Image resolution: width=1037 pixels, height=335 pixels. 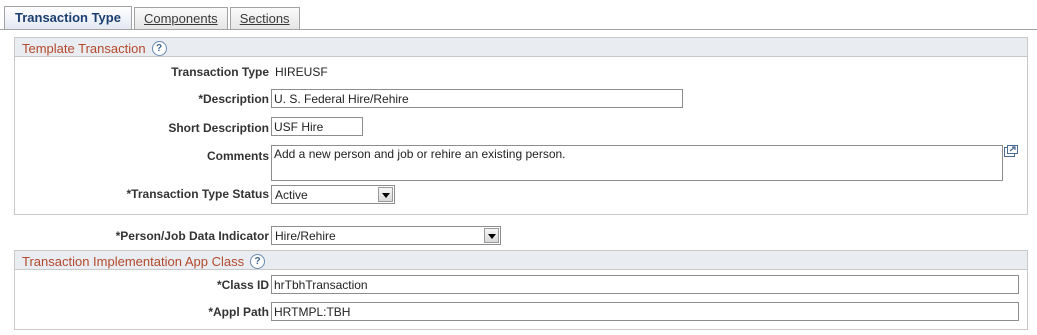 What do you see at coordinates (197, 194) in the screenshot?
I see `transaction-type-status-label: *Transaction Type Status` at bounding box center [197, 194].